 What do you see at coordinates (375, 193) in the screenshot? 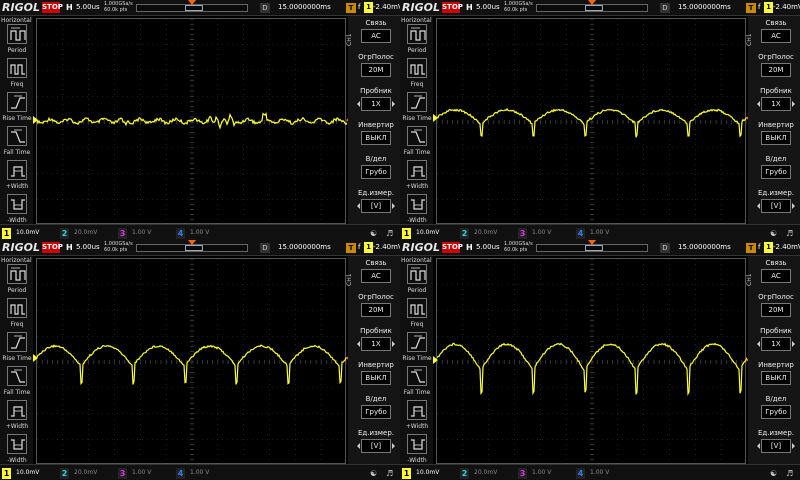
I see `channel-menu-title: Ед.измер.` at bounding box center [375, 193].